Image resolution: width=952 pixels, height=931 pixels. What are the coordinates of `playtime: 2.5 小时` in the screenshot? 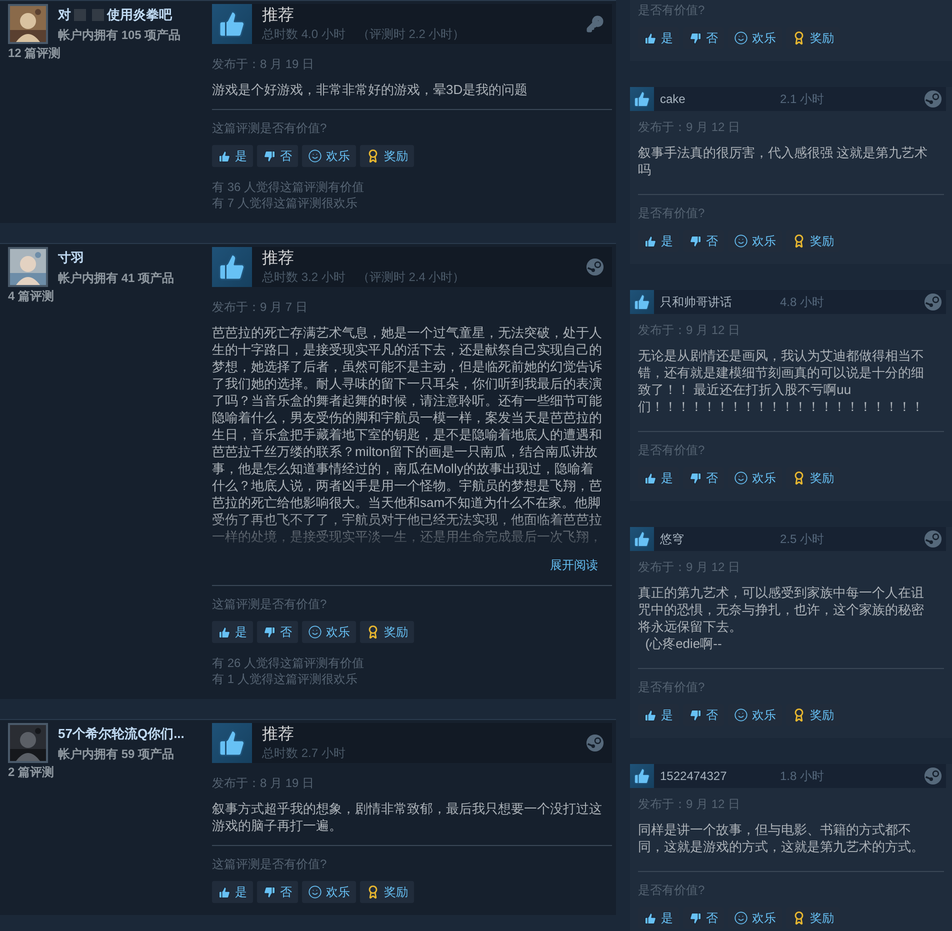 It's located at (803, 539).